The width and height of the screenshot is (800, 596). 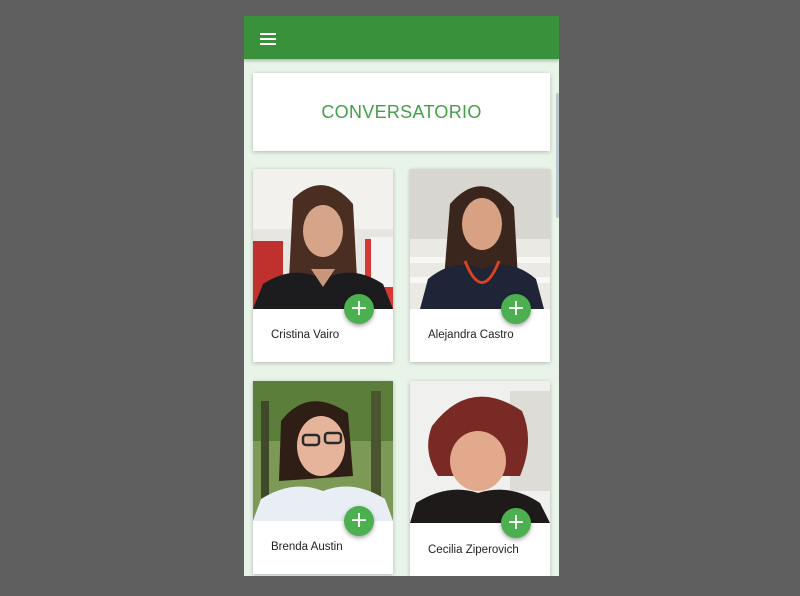 I want to click on speaker-card-cristina-vairo: + Cristina Vairo, so click(x=323, y=265).